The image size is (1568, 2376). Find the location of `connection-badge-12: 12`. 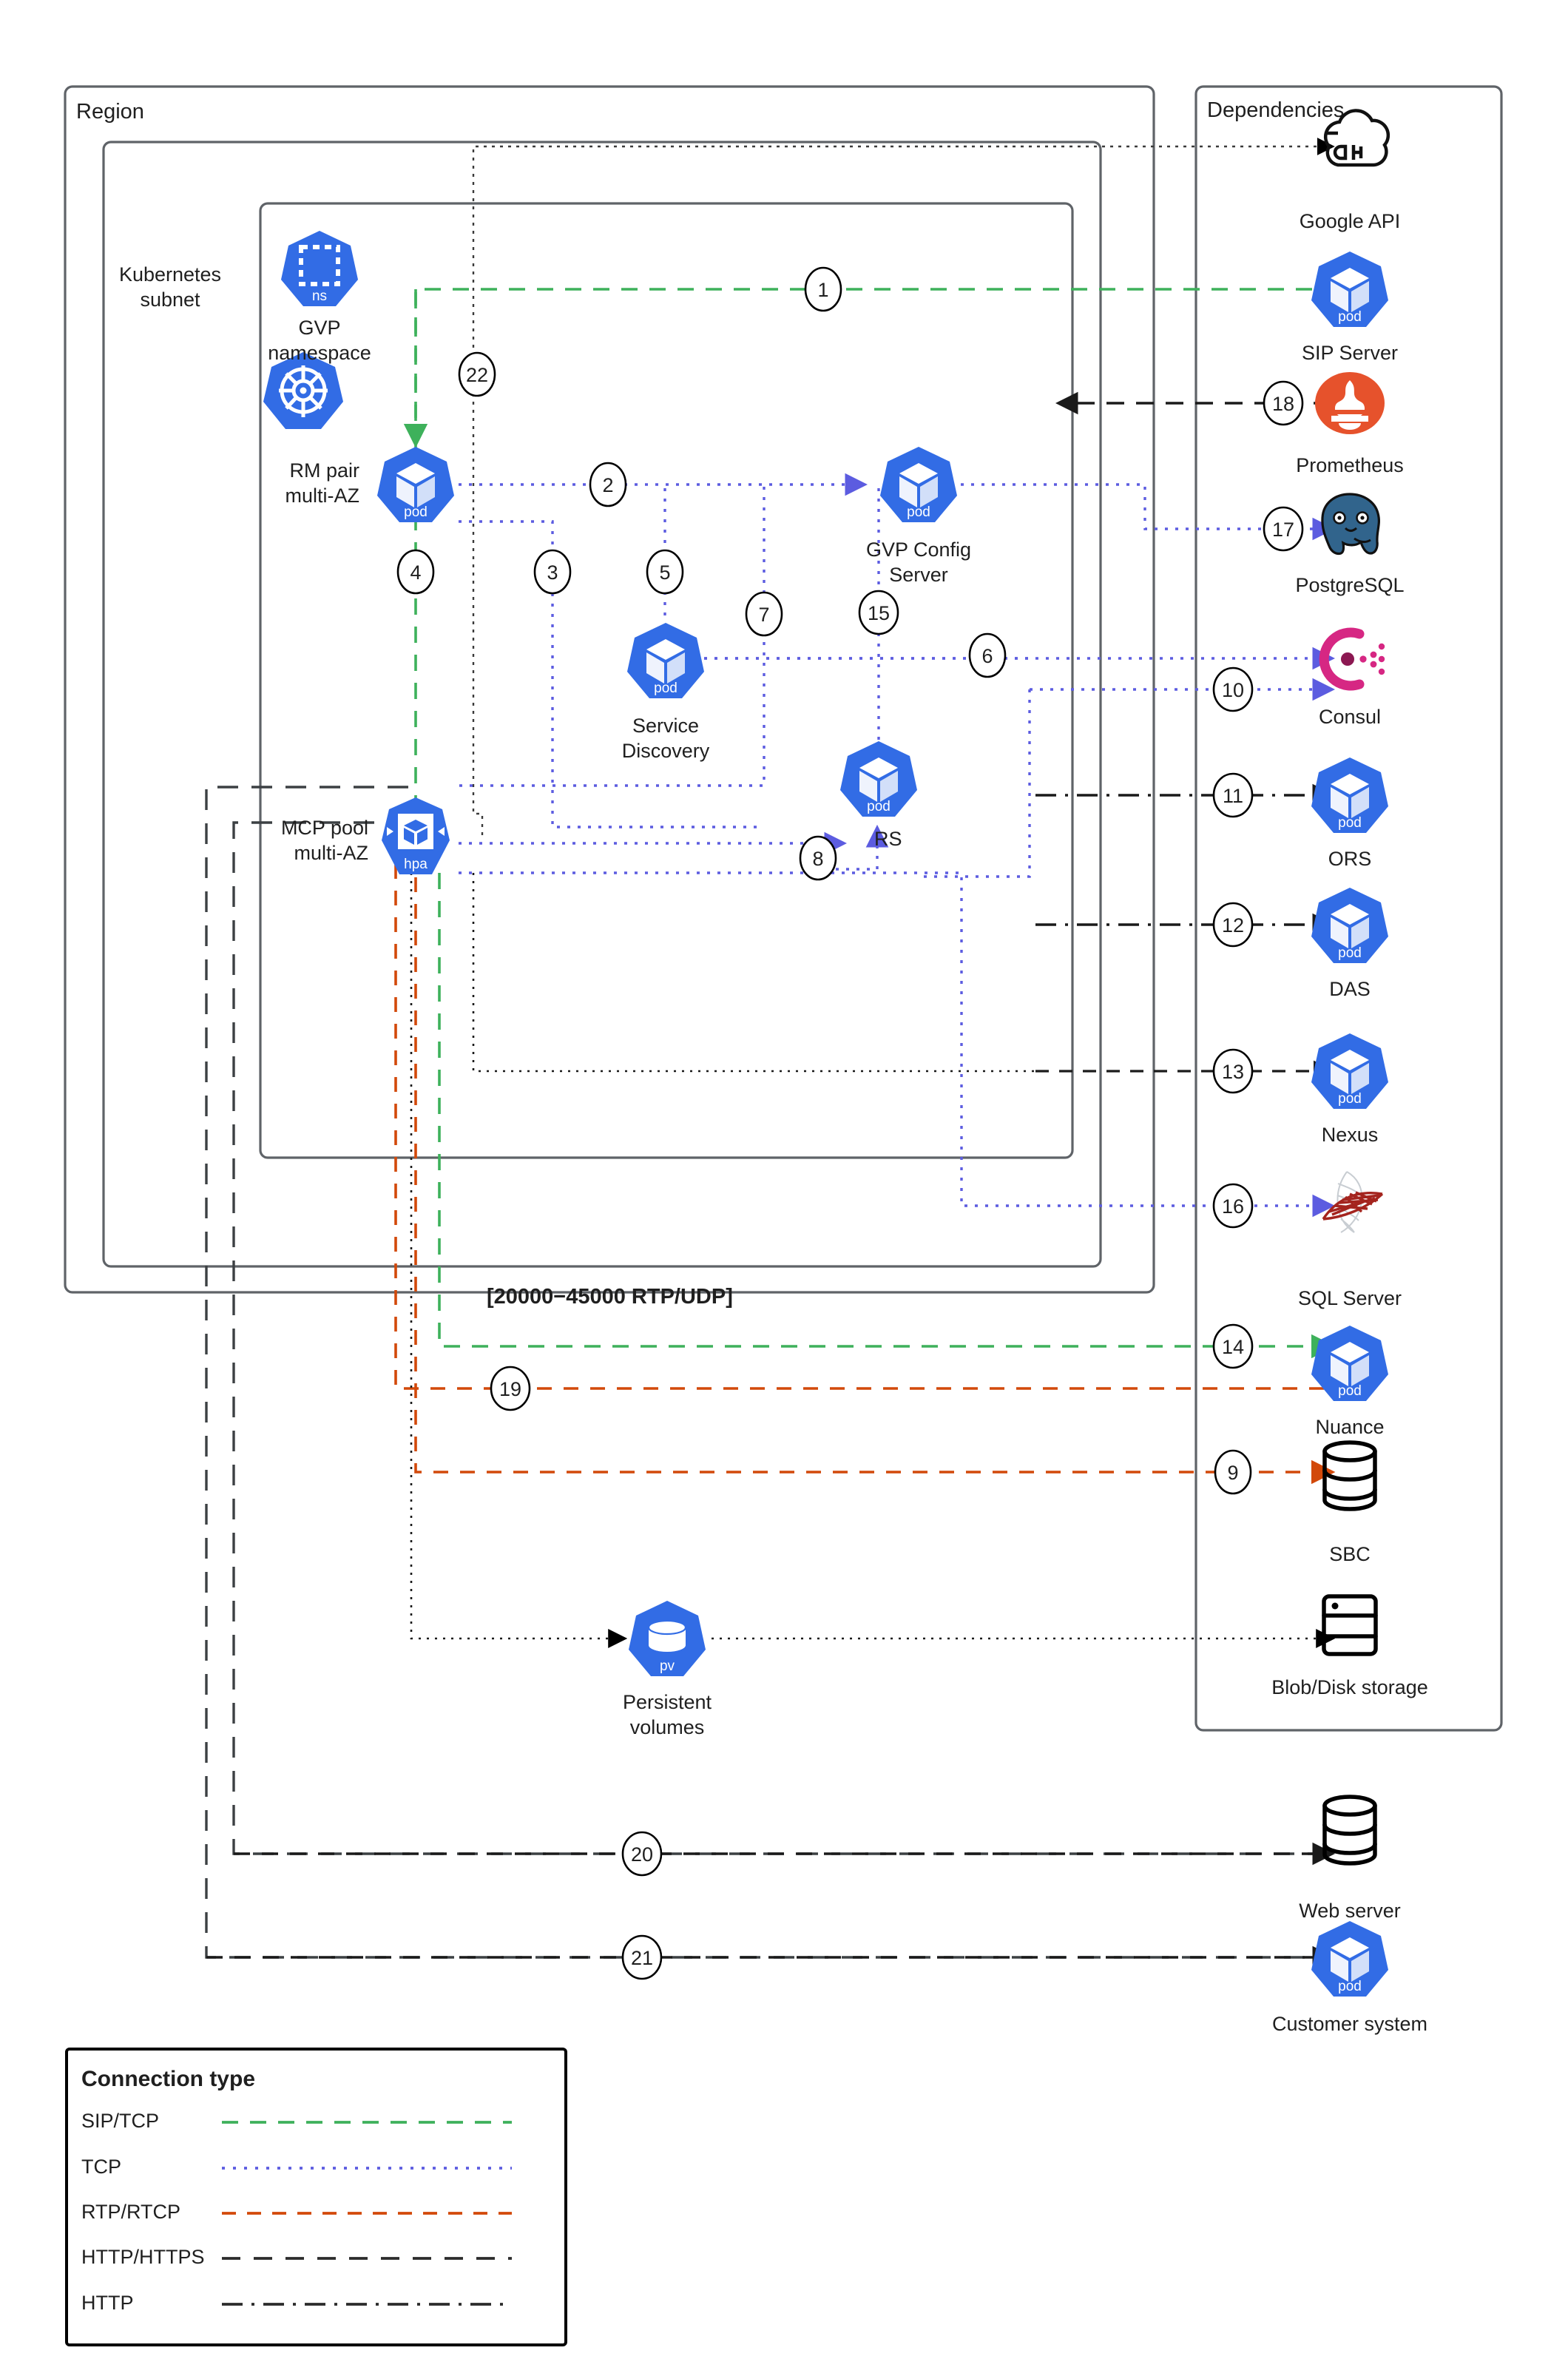

connection-badge-12: 12 is located at coordinates (1233, 925).